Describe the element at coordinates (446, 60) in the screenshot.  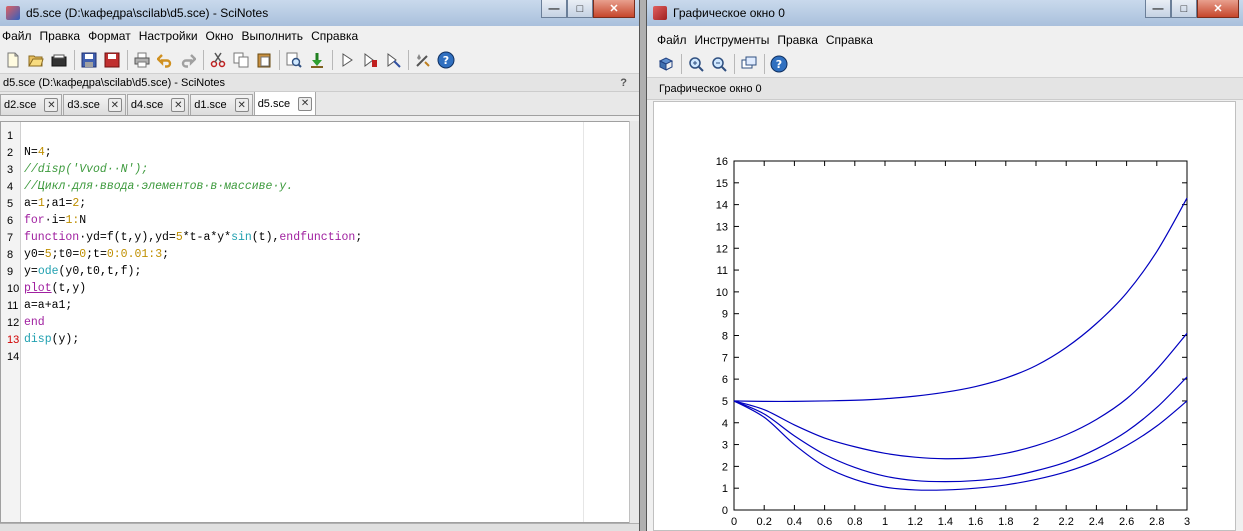
I see `help-button: ?` at that location.